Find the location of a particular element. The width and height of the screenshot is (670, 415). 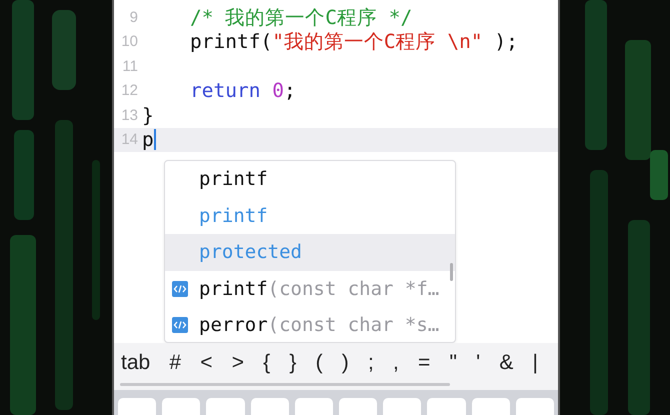

key-button: < is located at coordinates (206, 363).